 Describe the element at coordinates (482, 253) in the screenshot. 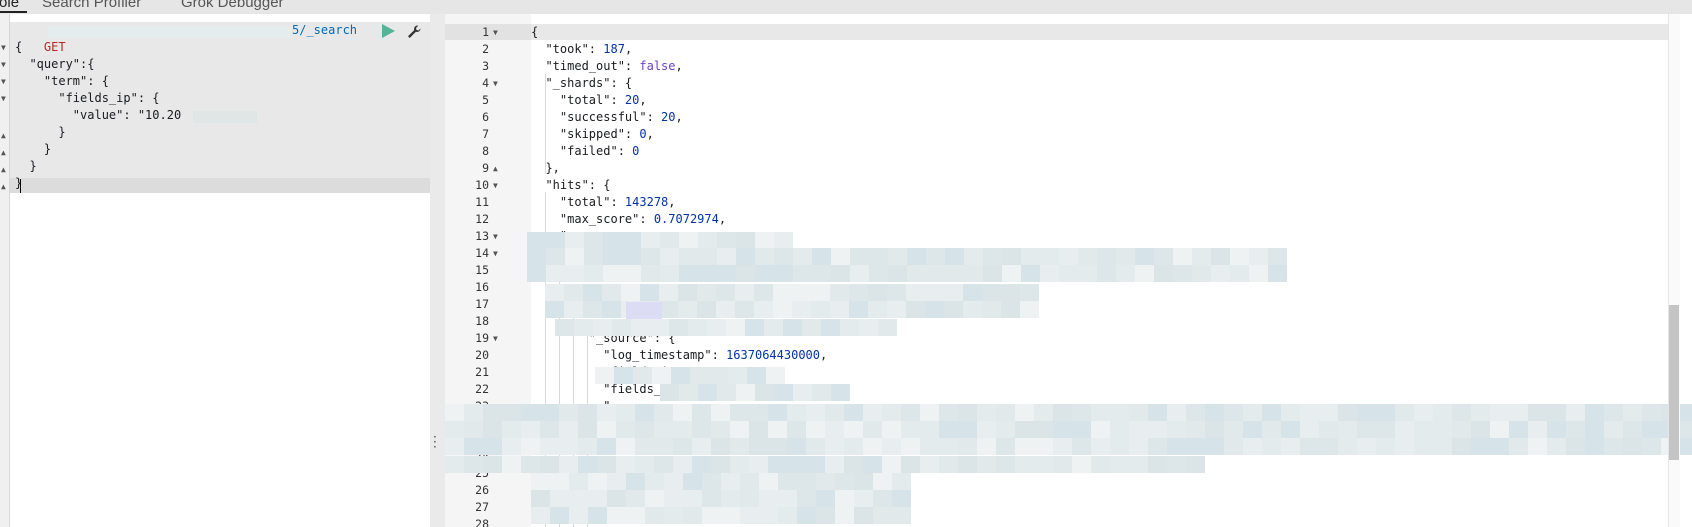

I see `line-number: 14` at that location.